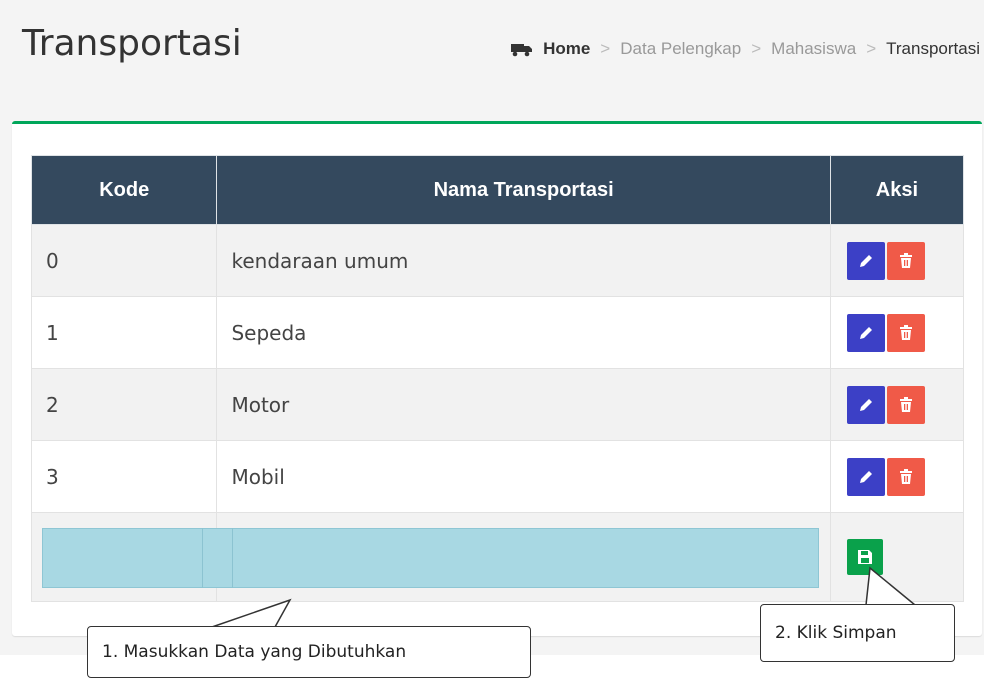 This screenshot has height=678, width=984. Describe the element at coordinates (132, 43) in the screenshot. I see `page-title: Transportasi` at that location.